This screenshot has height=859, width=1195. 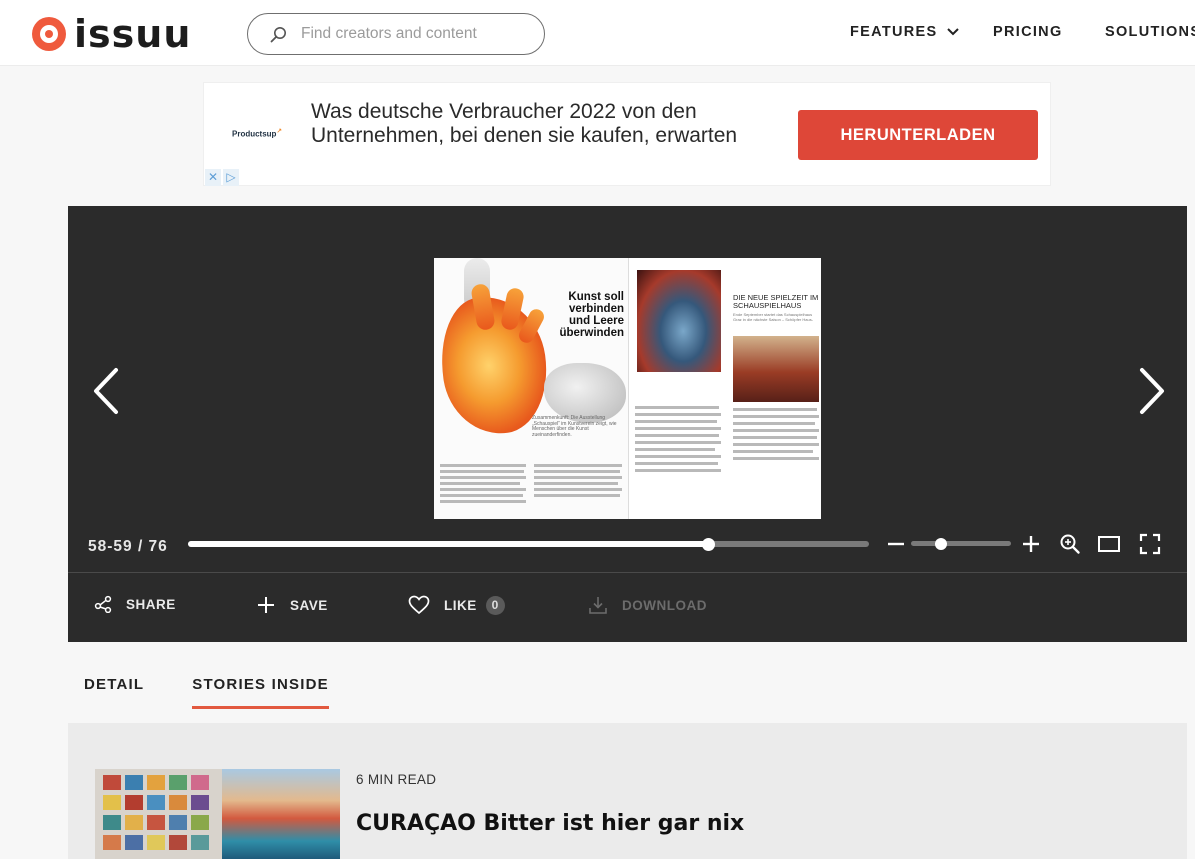 What do you see at coordinates (103, 604) in the screenshot?
I see `share-icon` at bounding box center [103, 604].